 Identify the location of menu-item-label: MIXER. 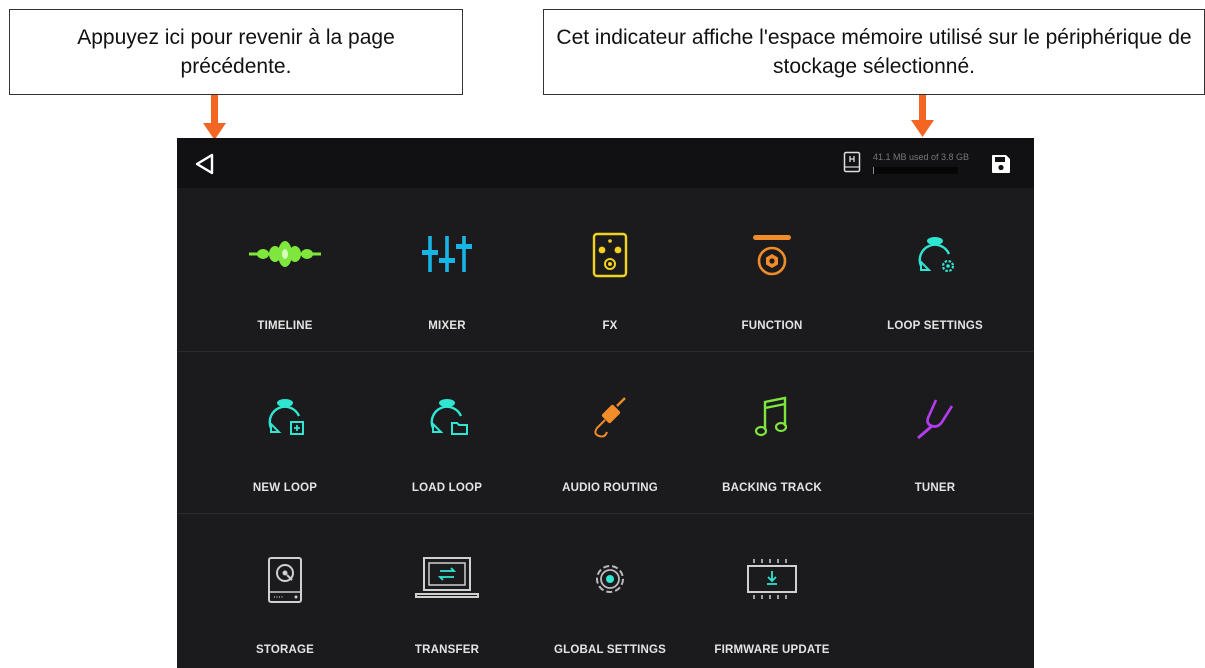
(447, 326).